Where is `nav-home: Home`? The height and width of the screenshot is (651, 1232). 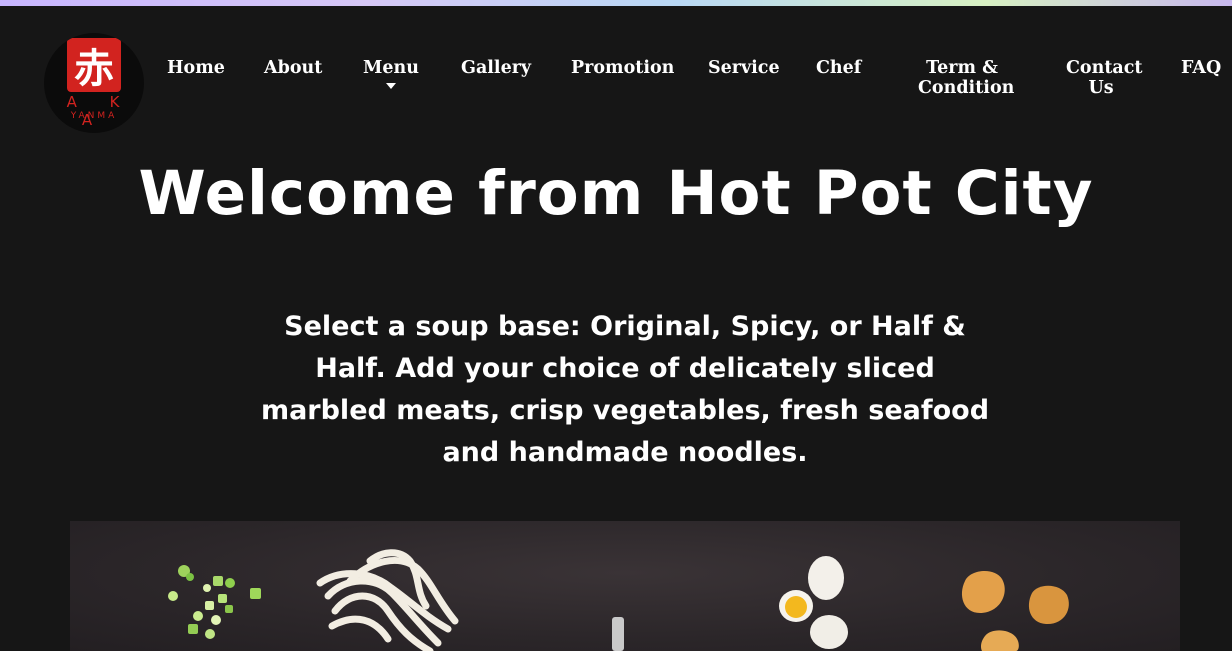 nav-home: Home is located at coordinates (196, 68).